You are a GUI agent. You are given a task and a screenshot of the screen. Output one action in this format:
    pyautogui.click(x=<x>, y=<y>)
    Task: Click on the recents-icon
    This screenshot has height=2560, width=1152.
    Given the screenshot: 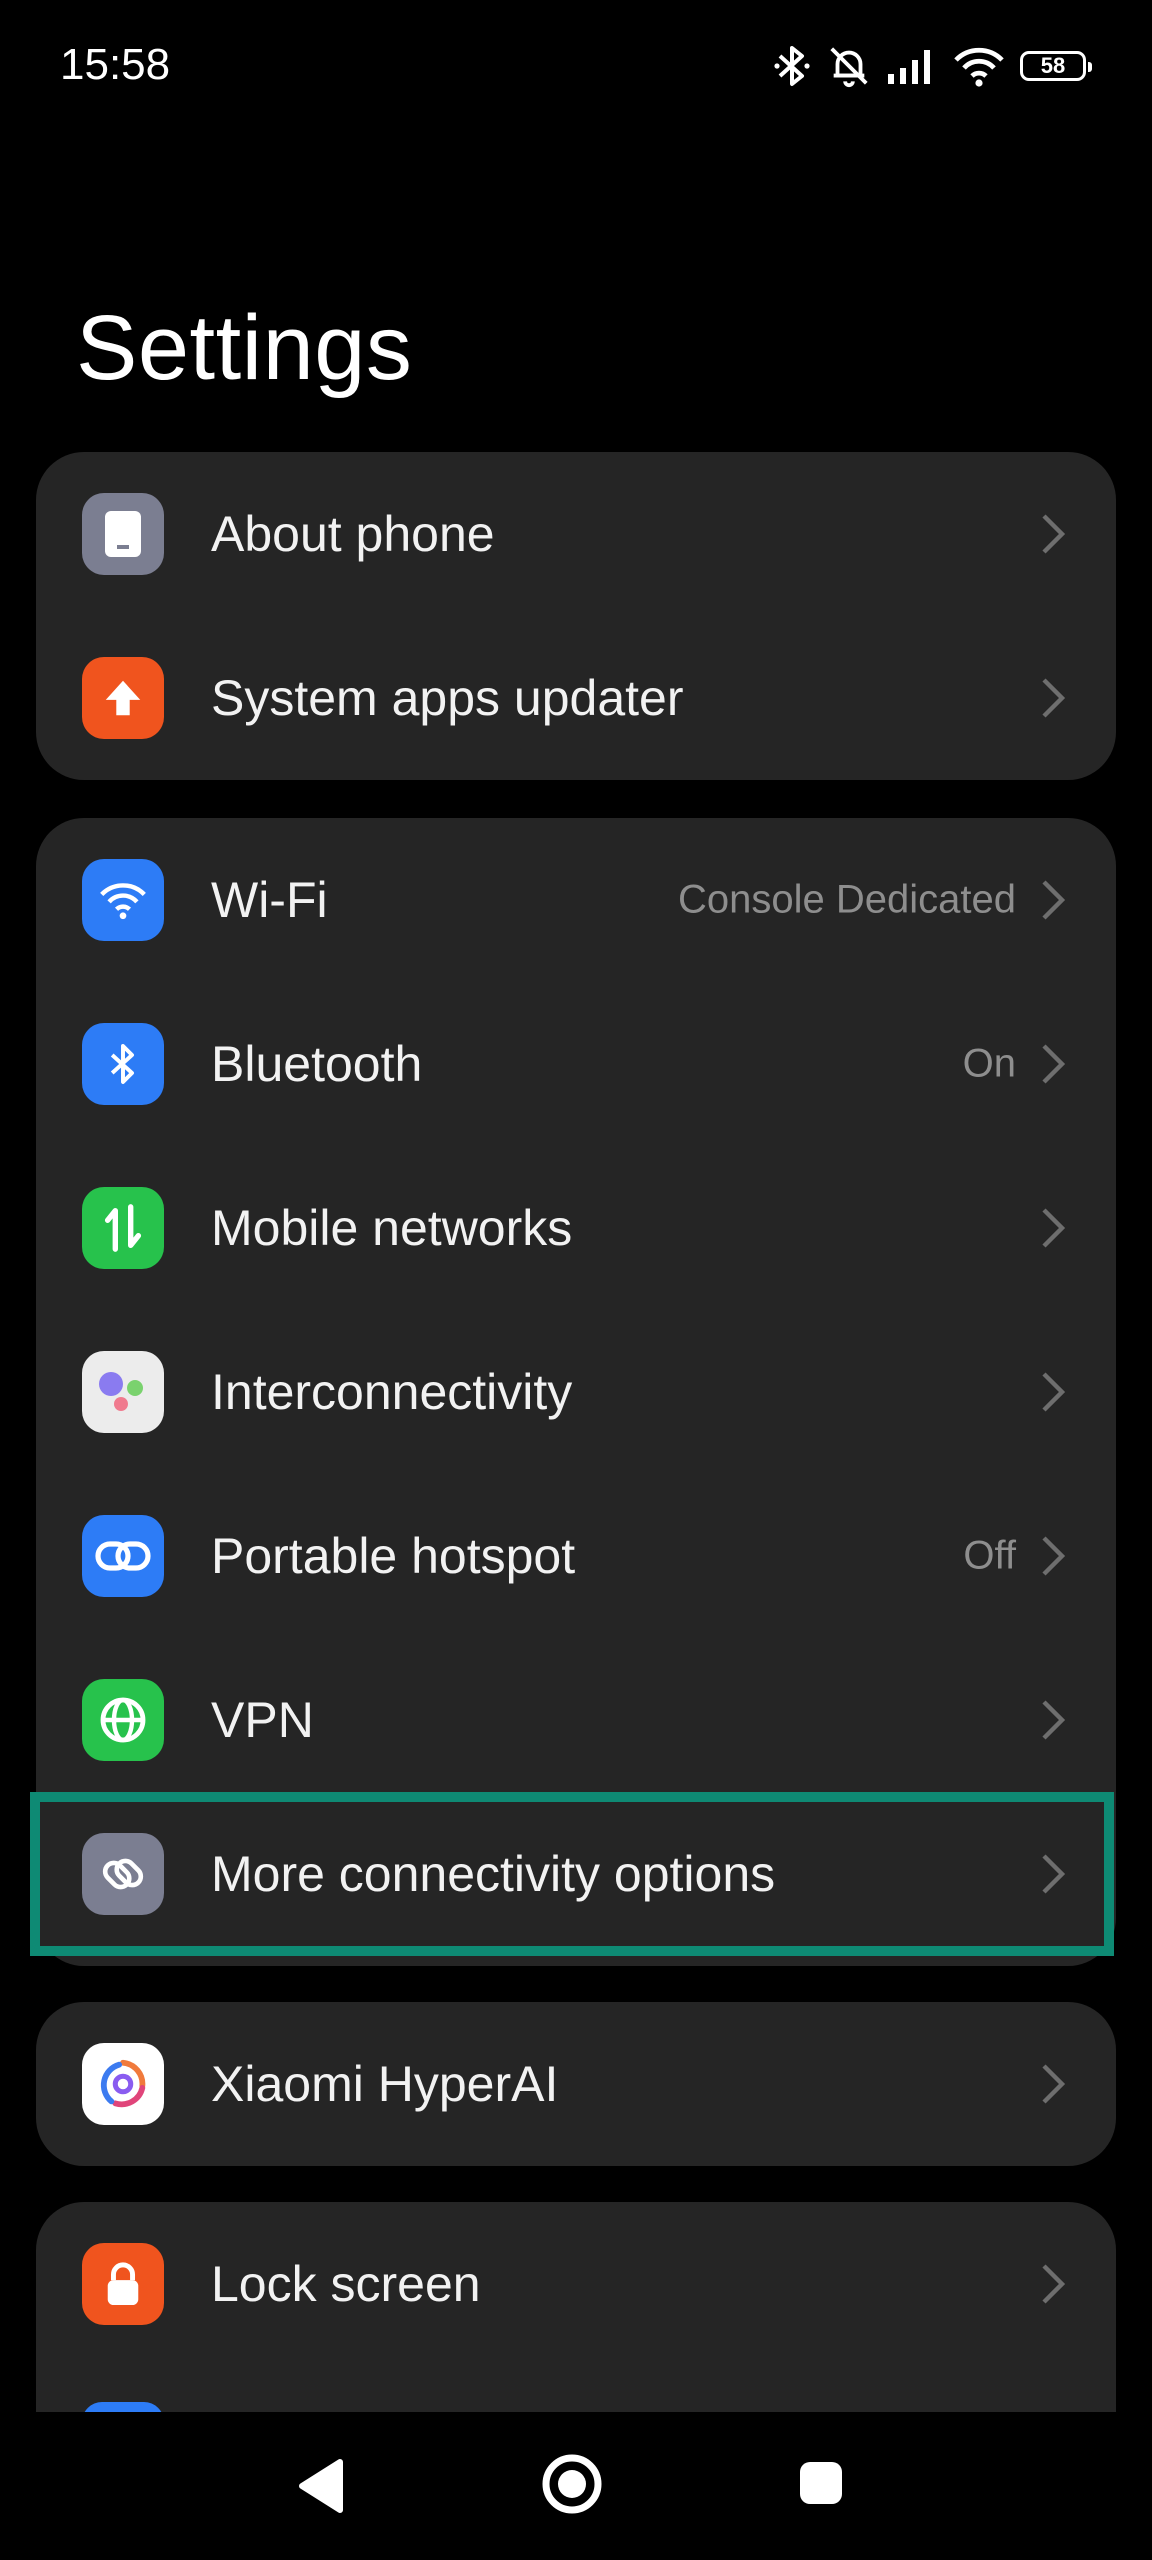 What is the action you would take?
    pyautogui.click(x=821, y=2485)
    